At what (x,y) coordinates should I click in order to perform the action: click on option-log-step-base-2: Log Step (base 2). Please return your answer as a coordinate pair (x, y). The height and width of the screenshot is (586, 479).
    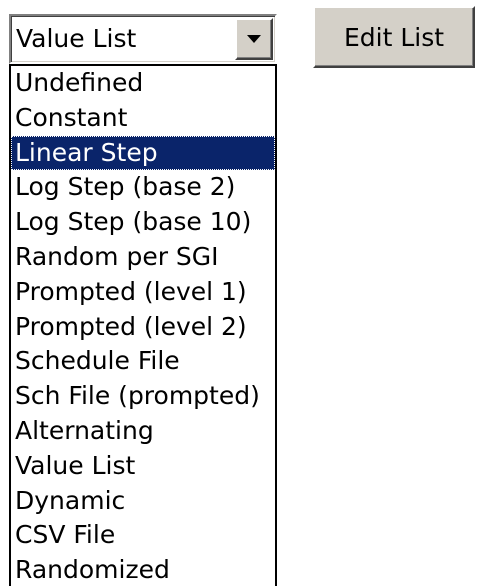
    Looking at the image, I should click on (143, 187).